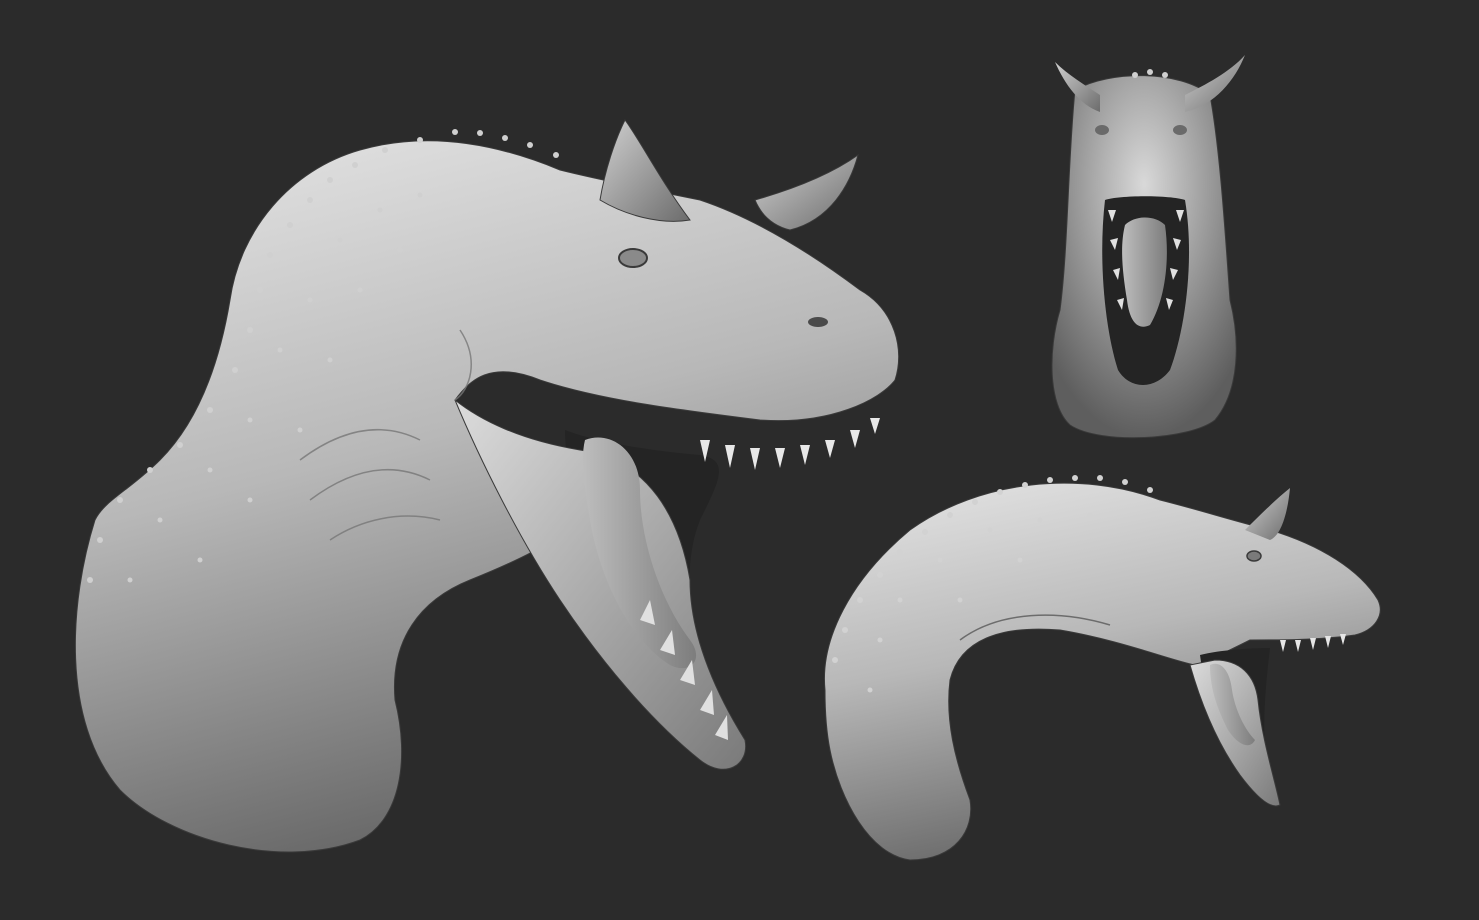 This screenshot has width=1479, height=920. I want to click on front-horn-right, so click(1215, 83).